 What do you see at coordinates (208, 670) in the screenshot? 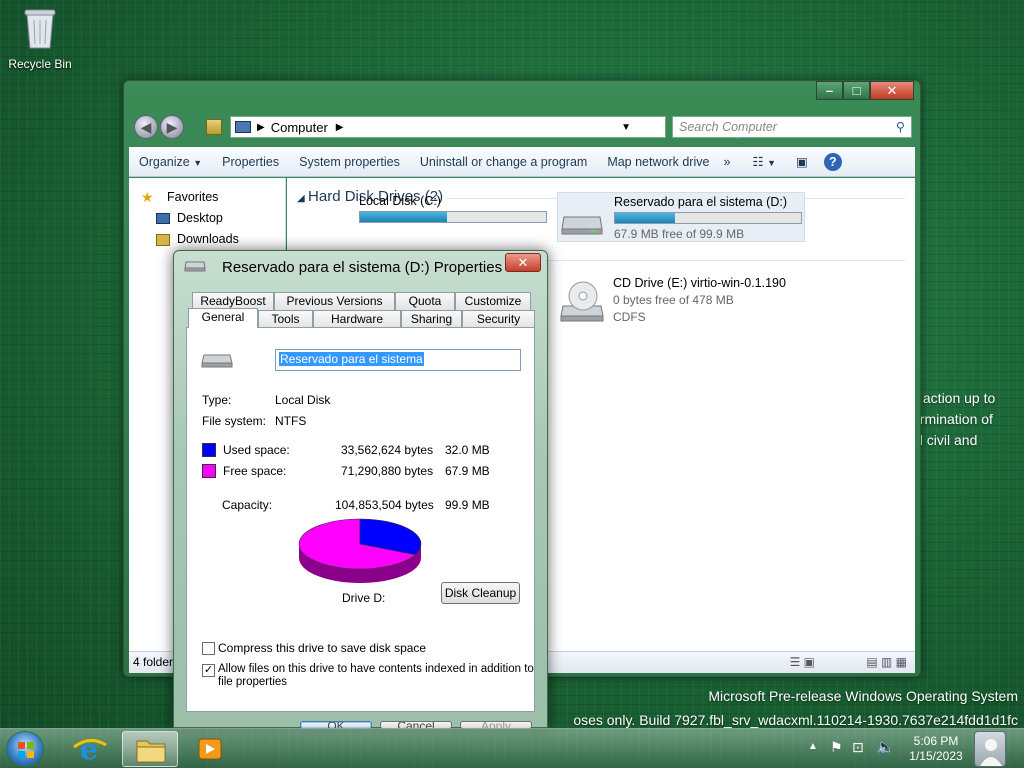
I see `index-checkbox: ✓` at bounding box center [208, 670].